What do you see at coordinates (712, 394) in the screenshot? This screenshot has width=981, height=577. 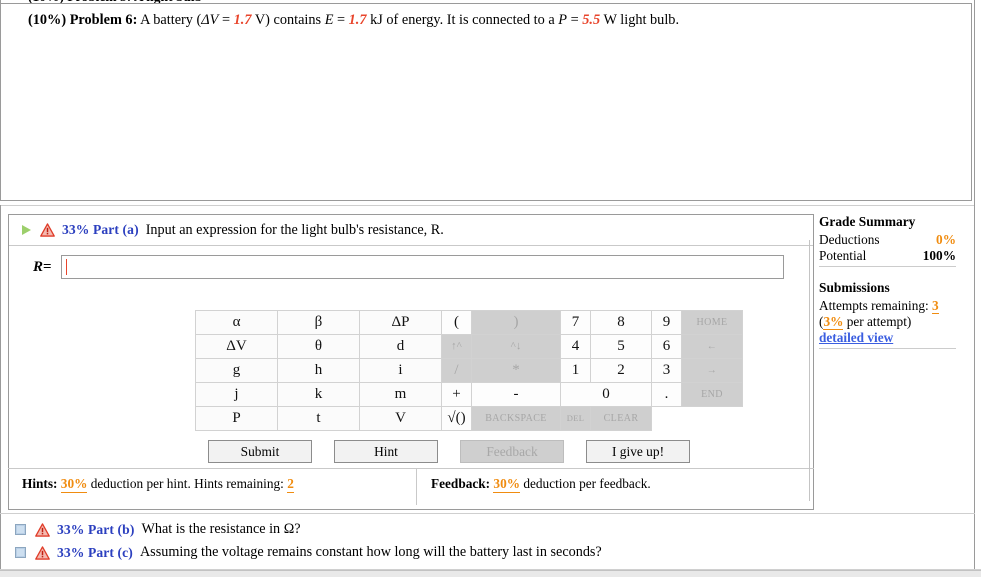 I see `keypad-key-end: END` at bounding box center [712, 394].